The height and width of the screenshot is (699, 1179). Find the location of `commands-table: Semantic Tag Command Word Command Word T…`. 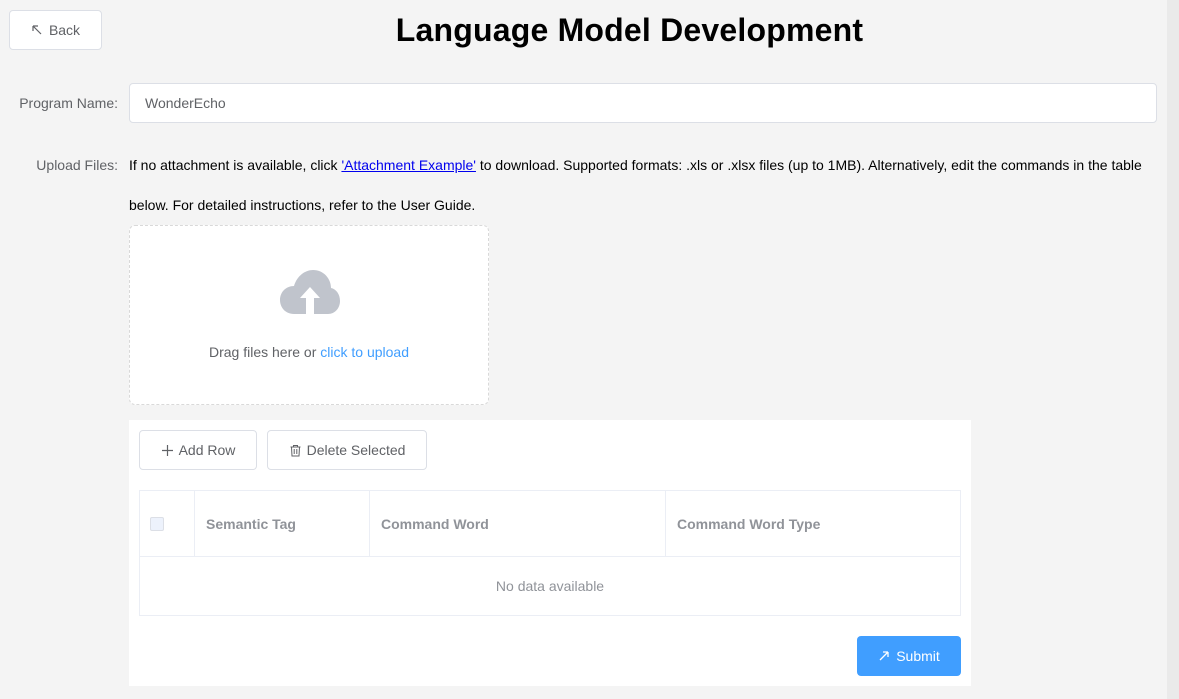

commands-table: Semantic Tag Command Word Command Word T… is located at coordinates (550, 553).